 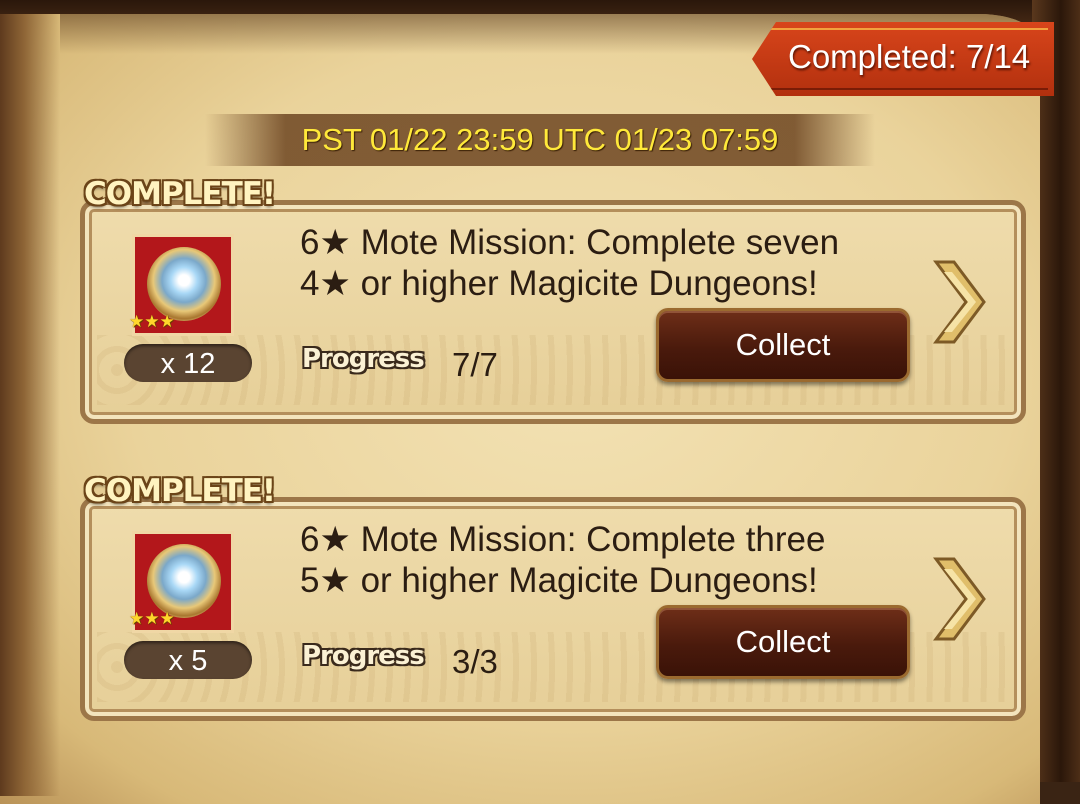 I want to click on completed-counter-text: Completed: 7/14, so click(x=909, y=56).